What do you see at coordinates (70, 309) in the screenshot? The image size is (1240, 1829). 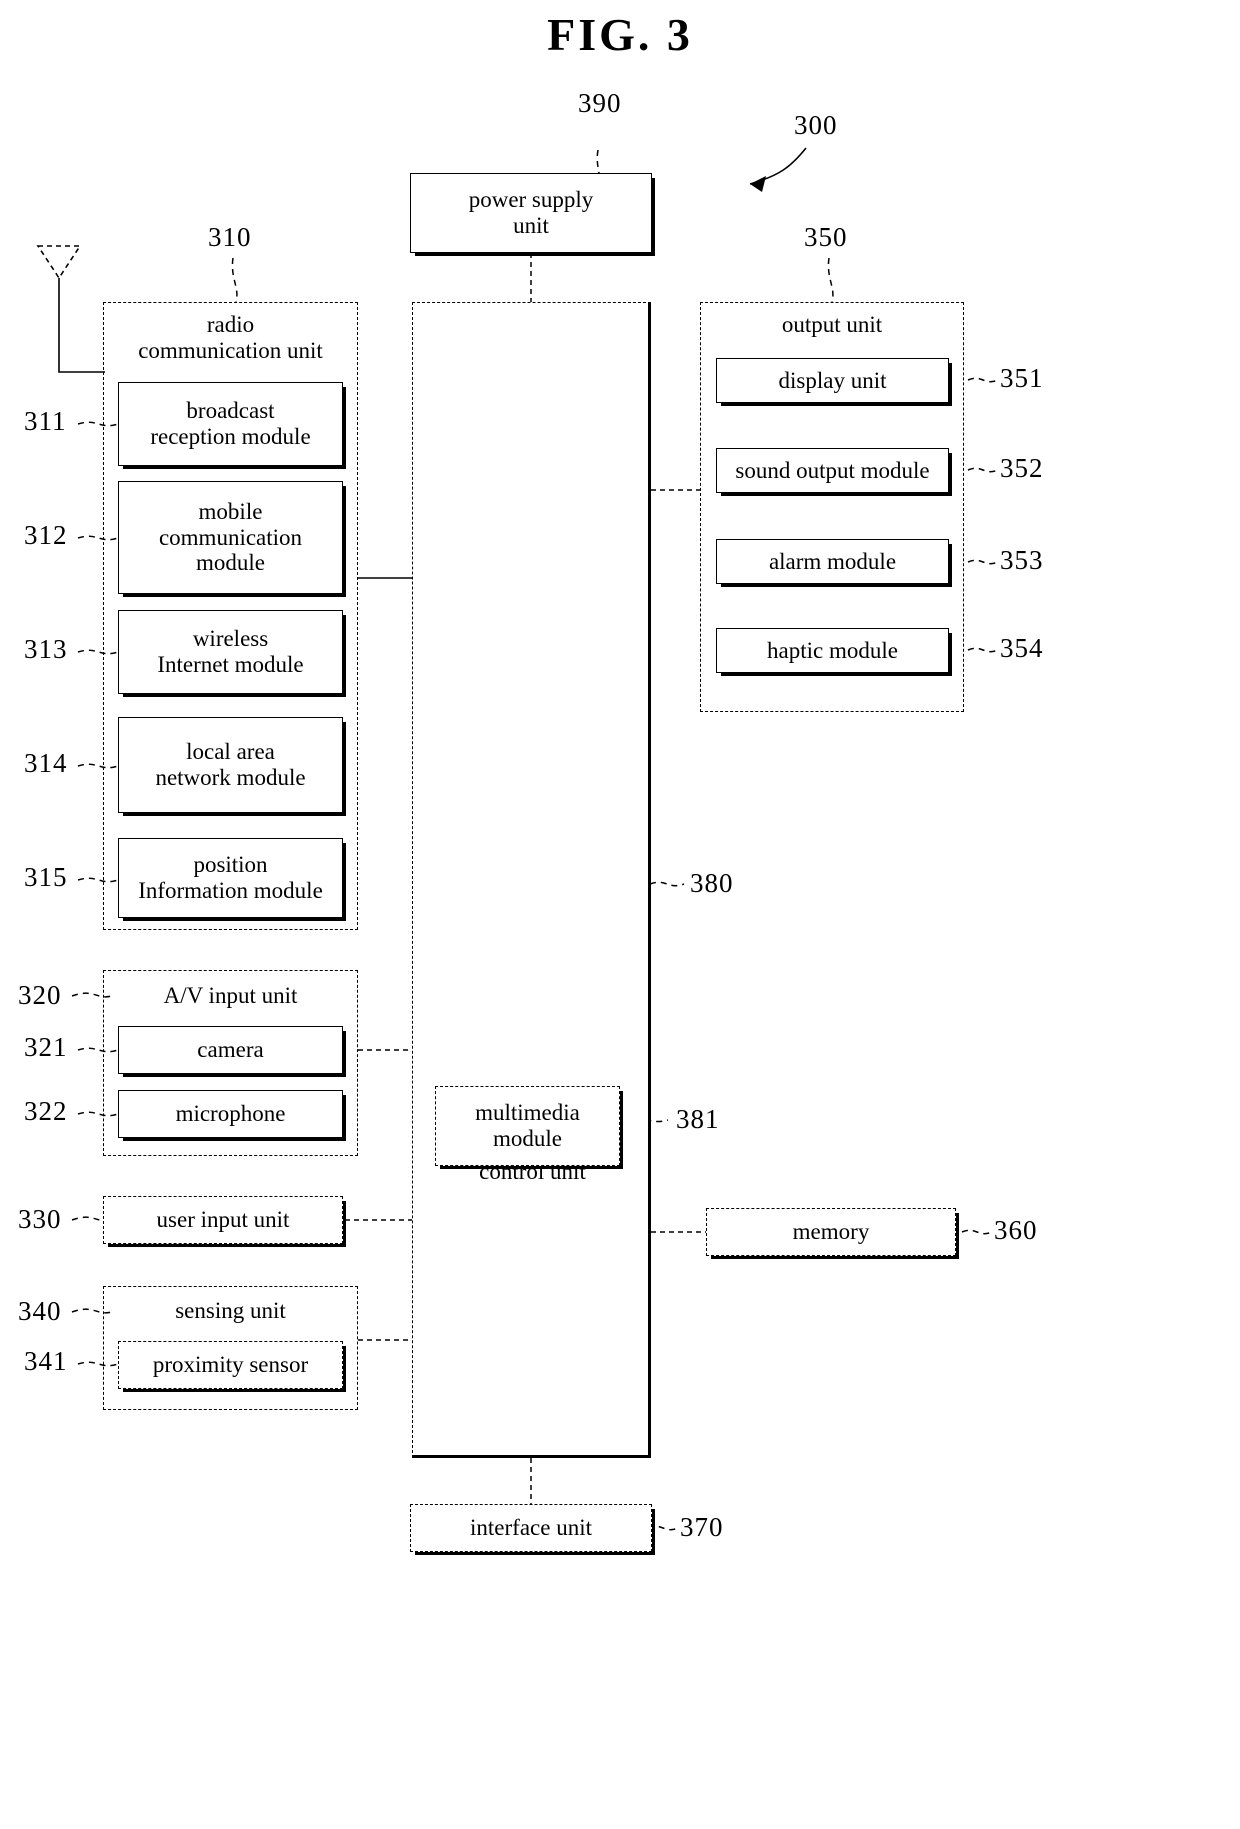 I see `antenna-icon` at bounding box center [70, 309].